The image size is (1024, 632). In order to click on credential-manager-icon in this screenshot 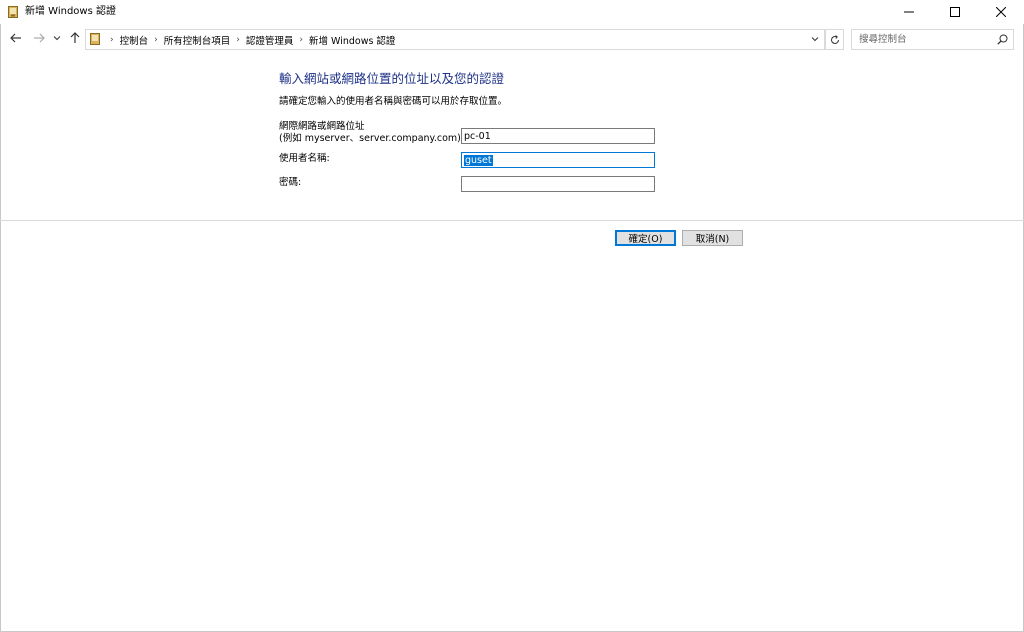, I will do `click(13, 12)`.